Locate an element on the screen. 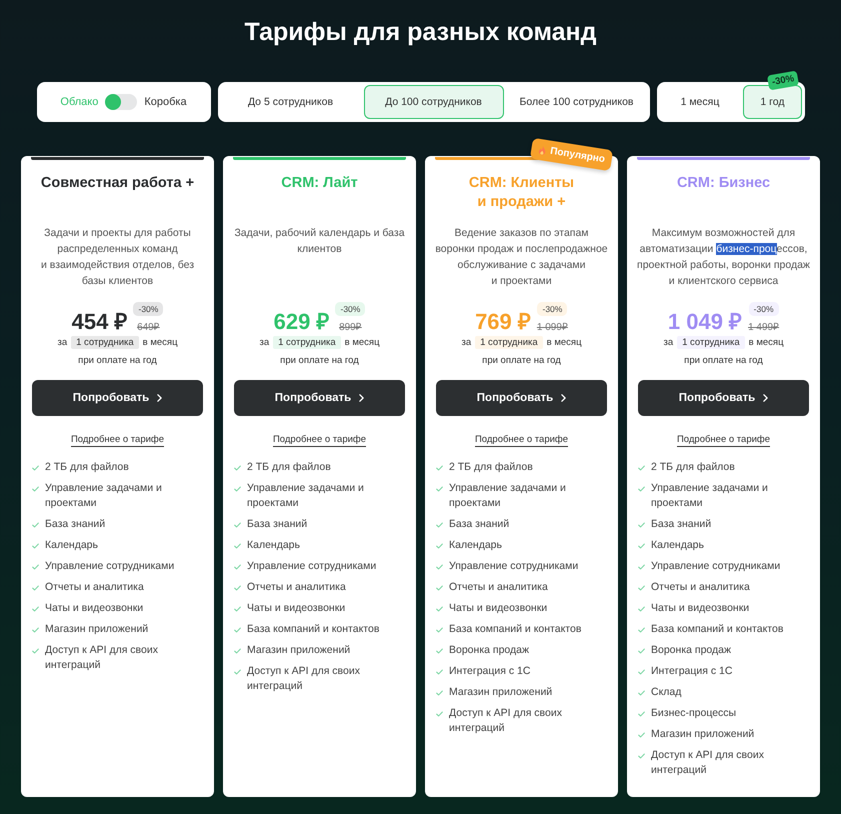 The height and width of the screenshot is (814, 841). feature-text: Чаты и видеозвонки is located at coordinates (296, 608).